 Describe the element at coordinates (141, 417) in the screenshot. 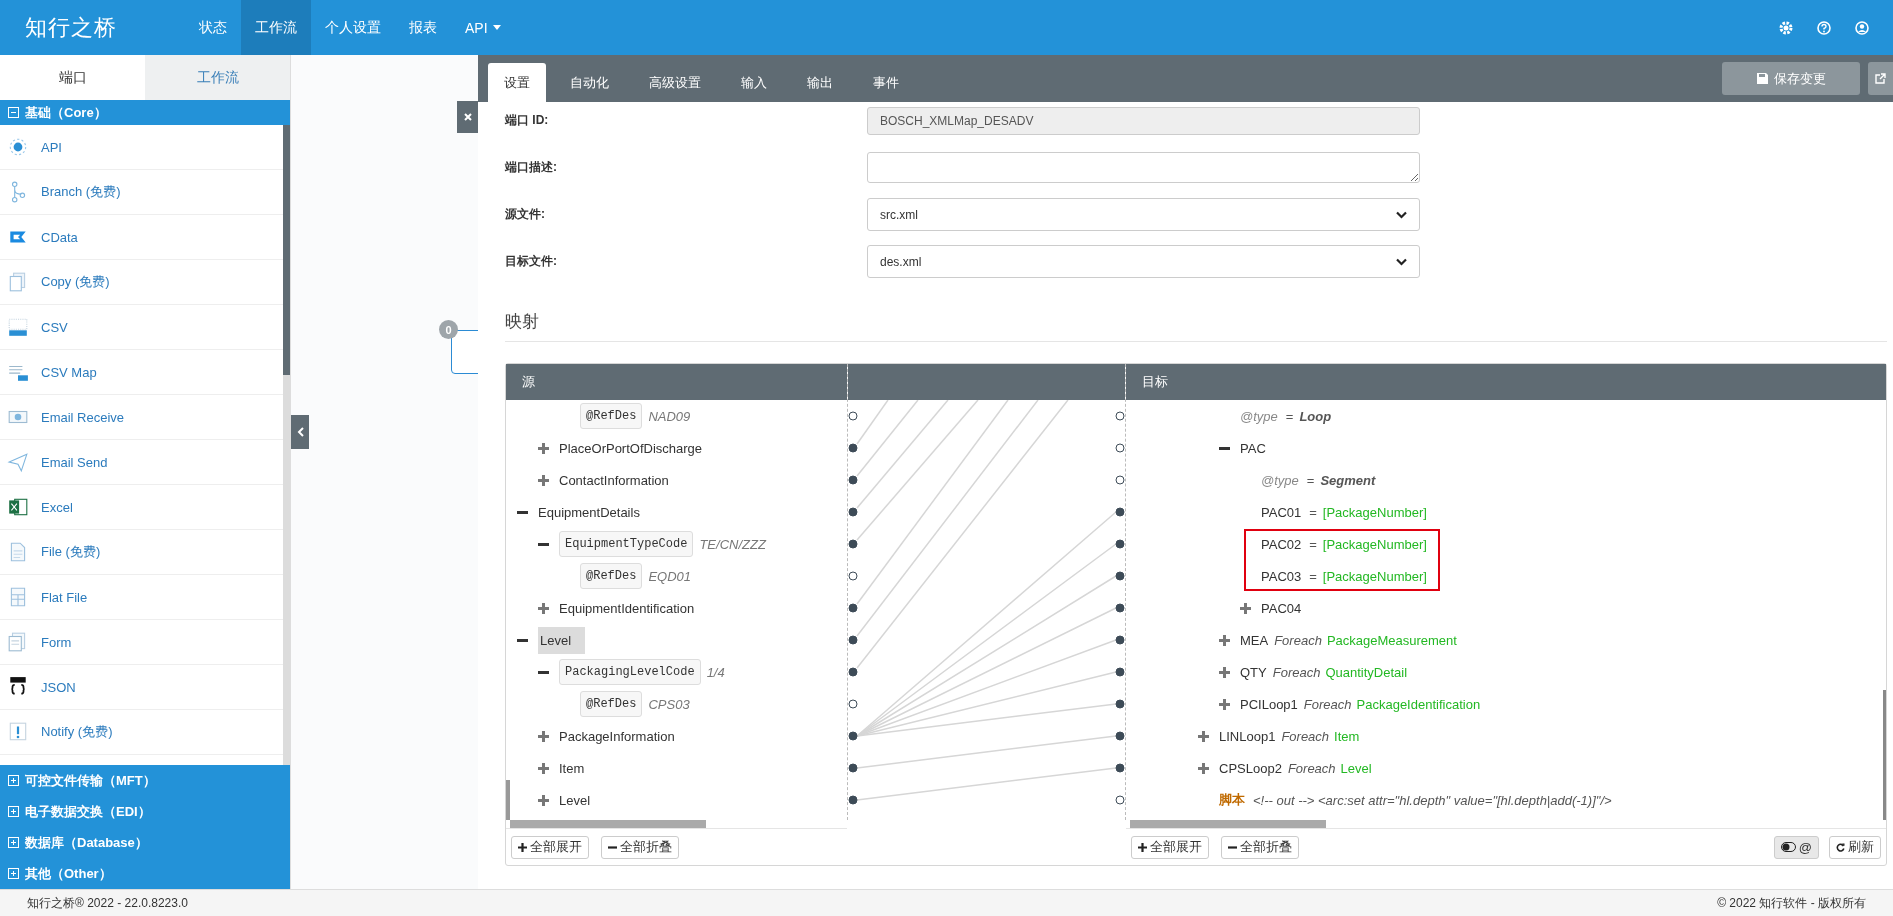

I see `connector-item: Email Receive` at that location.